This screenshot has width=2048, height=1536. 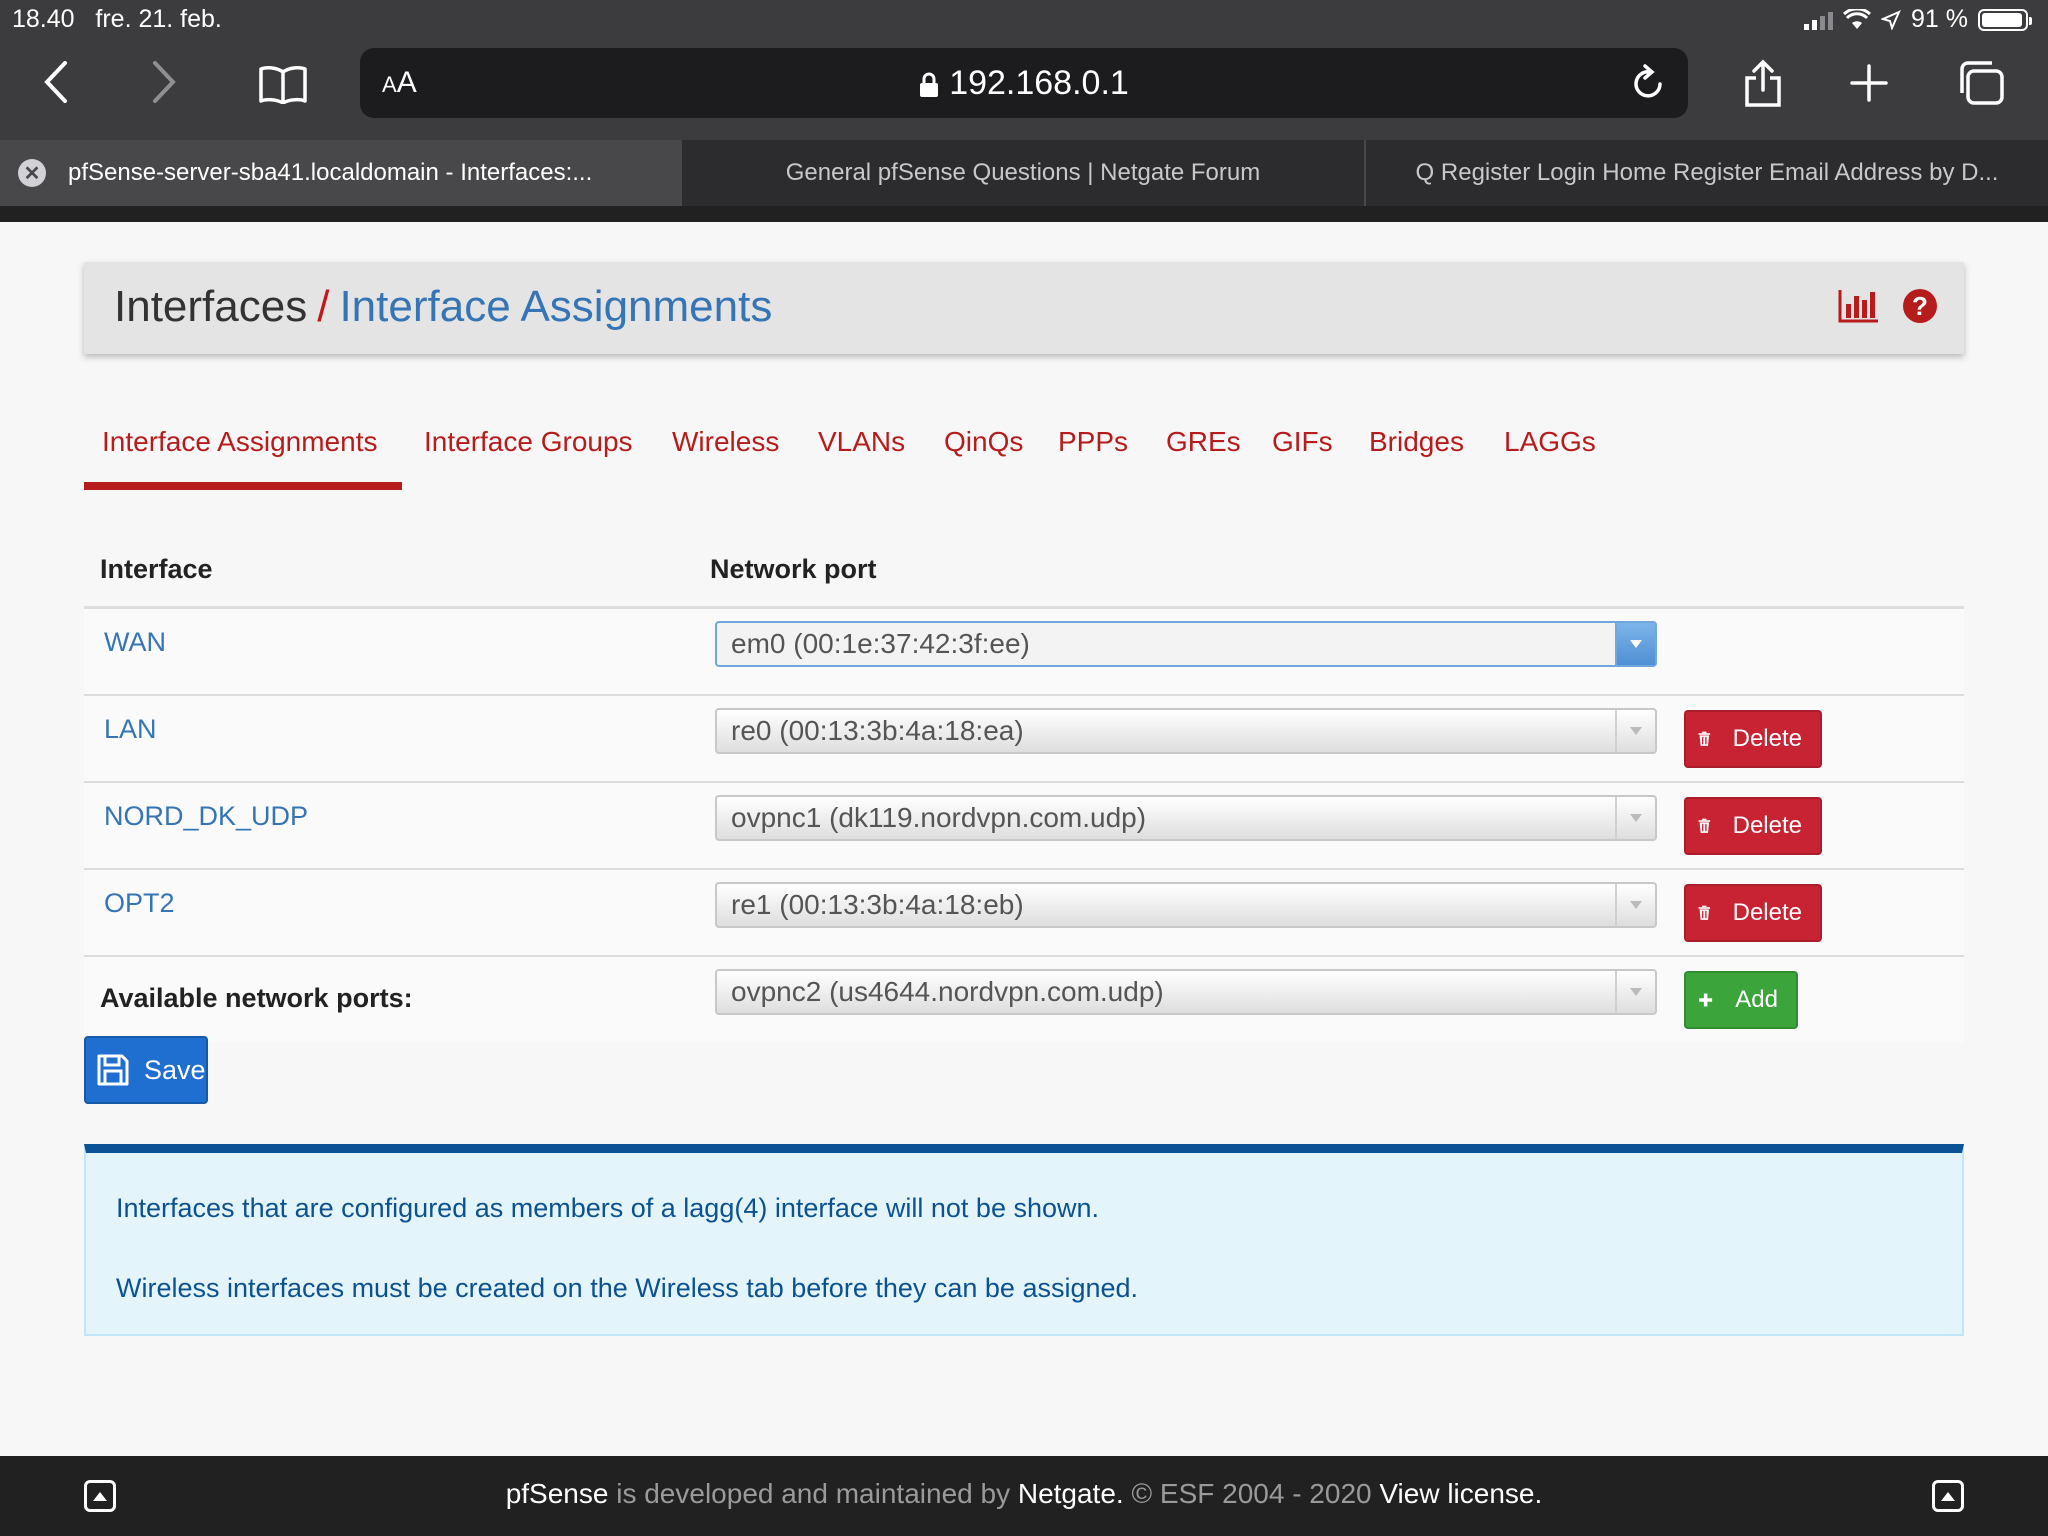 What do you see at coordinates (947, 991) in the screenshot?
I see `select-value: ovpnc2 (us4644.nordvpn.com.udp)` at bounding box center [947, 991].